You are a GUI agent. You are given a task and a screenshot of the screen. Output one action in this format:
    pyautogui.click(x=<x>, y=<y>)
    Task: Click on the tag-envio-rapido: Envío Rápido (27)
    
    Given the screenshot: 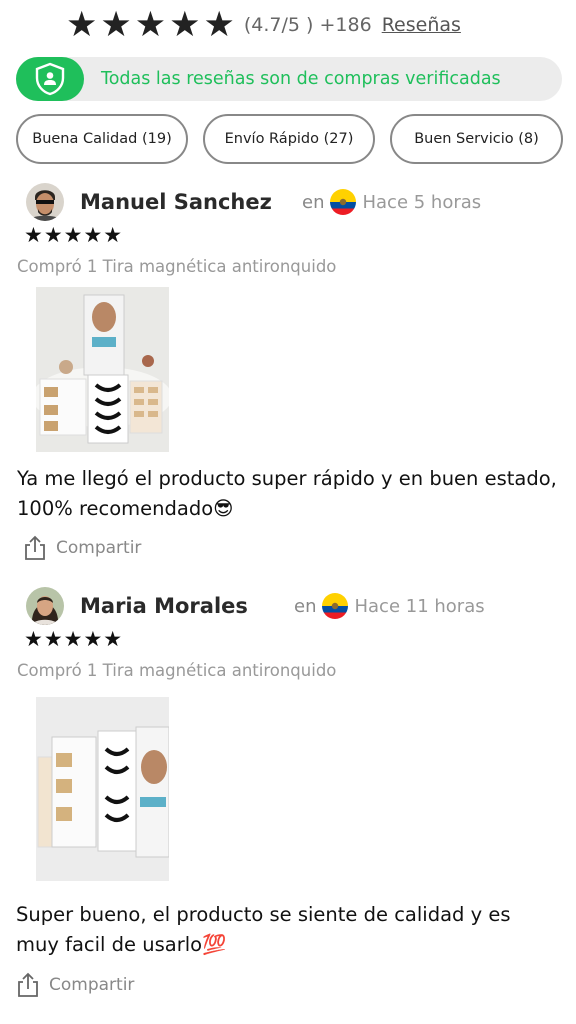 What is the action you would take?
    pyautogui.click(x=289, y=139)
    